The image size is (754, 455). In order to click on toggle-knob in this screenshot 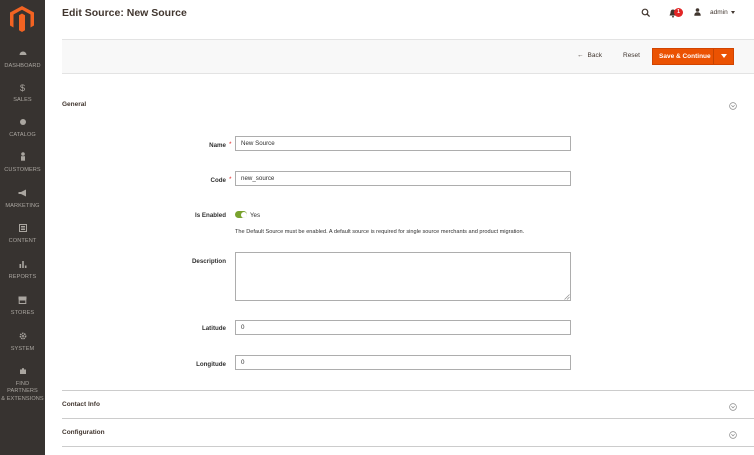, I will do `click(243, 214)`.